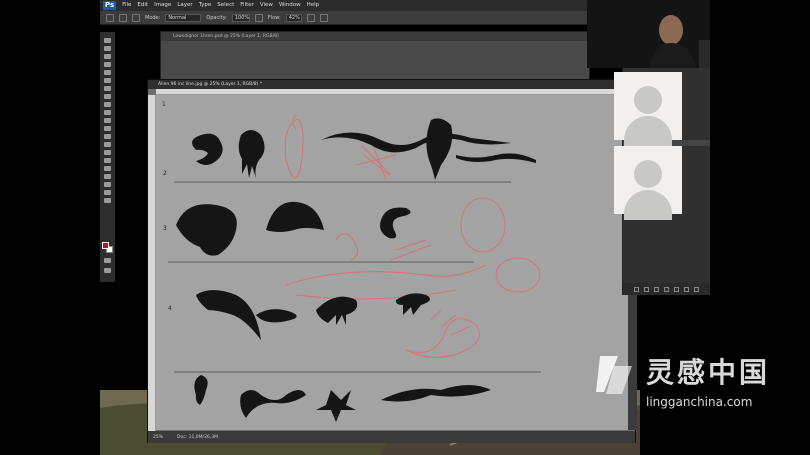 This screenshot has width=810, height=455. I want to click on new-layer-icon, so click(686, 289).